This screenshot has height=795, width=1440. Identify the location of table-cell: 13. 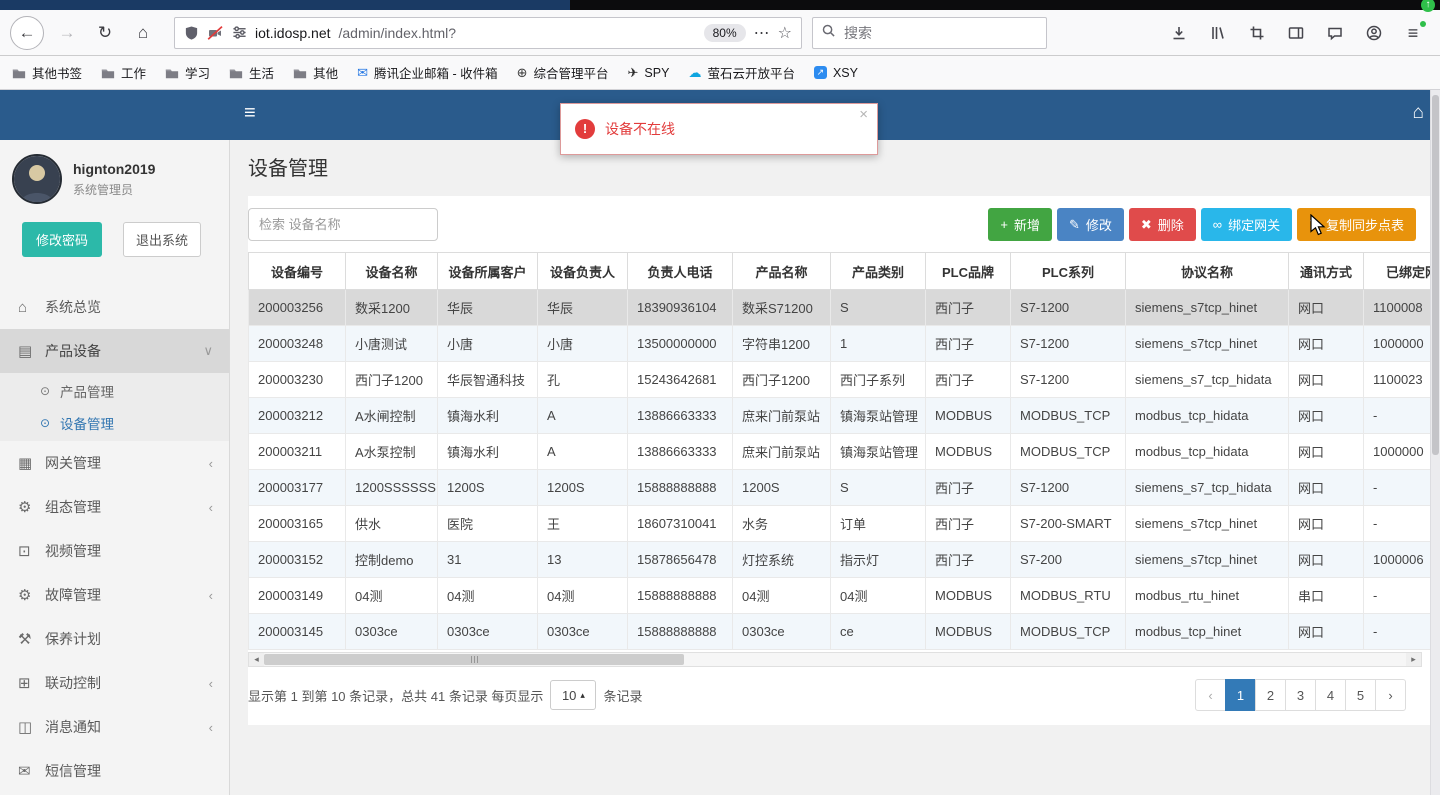
(582, 559).